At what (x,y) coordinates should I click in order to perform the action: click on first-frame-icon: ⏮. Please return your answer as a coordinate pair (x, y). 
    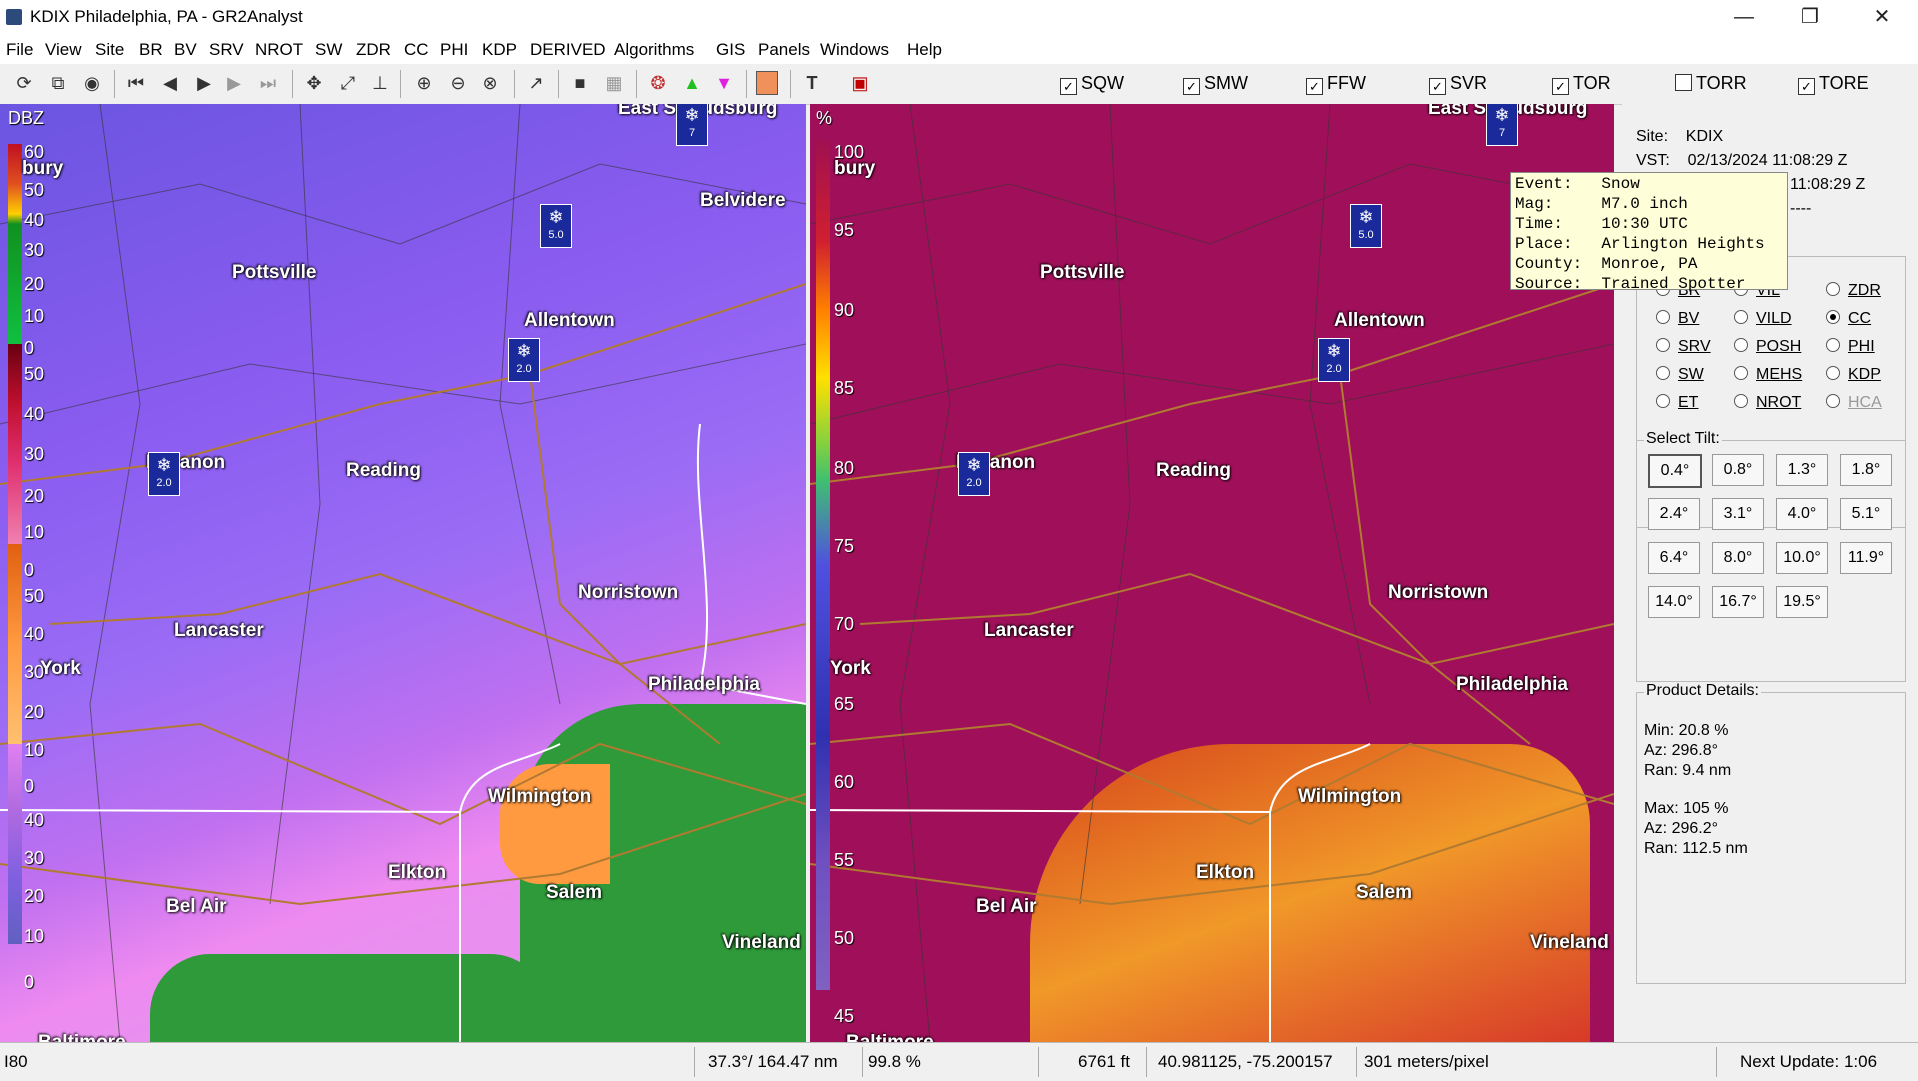
    Looking at the image, I should click on (136, 83).